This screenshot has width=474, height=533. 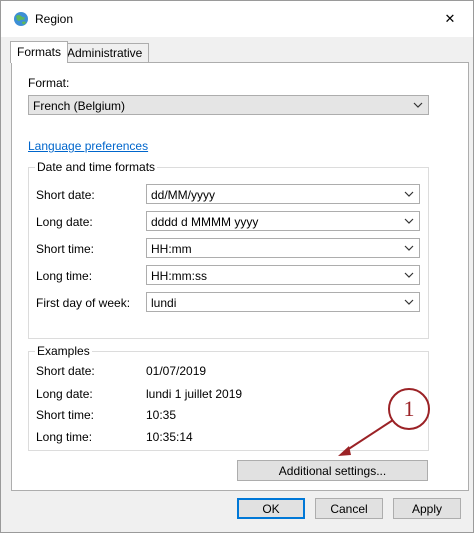 I want to click on short-date-dropdown: dd/MM/yyyy, so click(x=283, y=194).